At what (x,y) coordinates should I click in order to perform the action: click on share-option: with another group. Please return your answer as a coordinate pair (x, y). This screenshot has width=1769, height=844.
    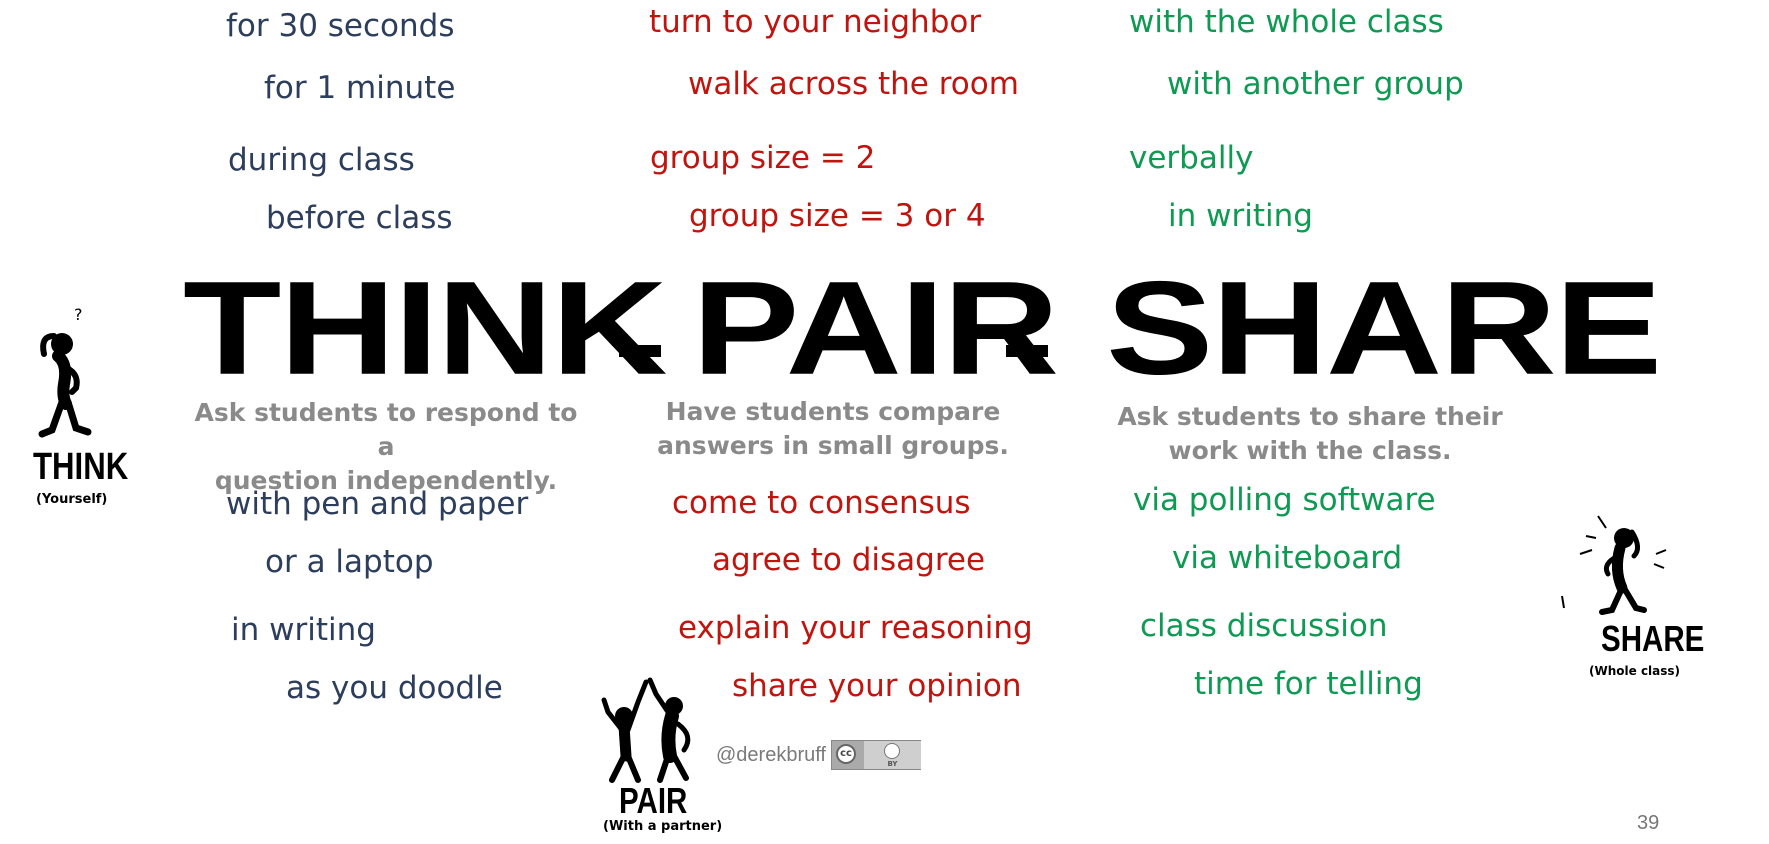
    Looking at the image, I should click on (1315, 84).